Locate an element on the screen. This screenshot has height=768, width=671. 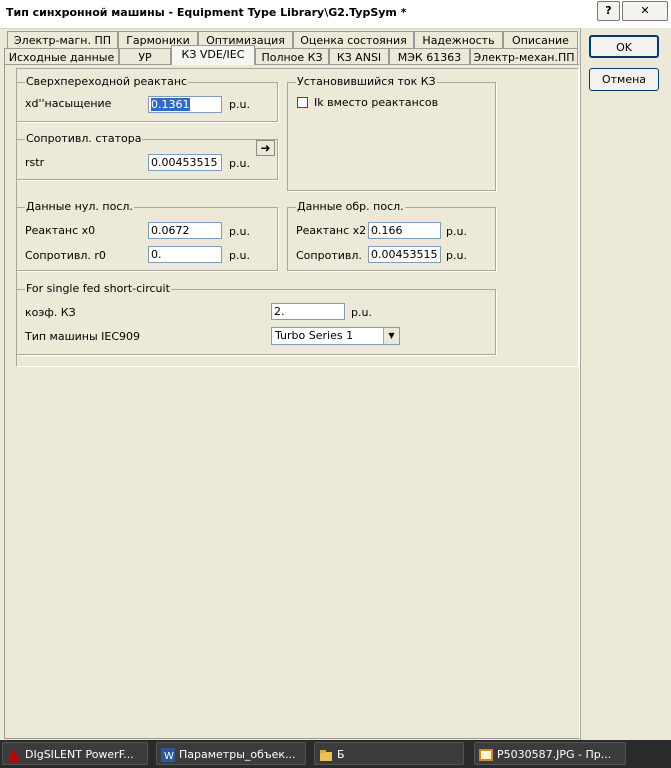
sc-factor-input: 2. is located at coordinates (308, 311).